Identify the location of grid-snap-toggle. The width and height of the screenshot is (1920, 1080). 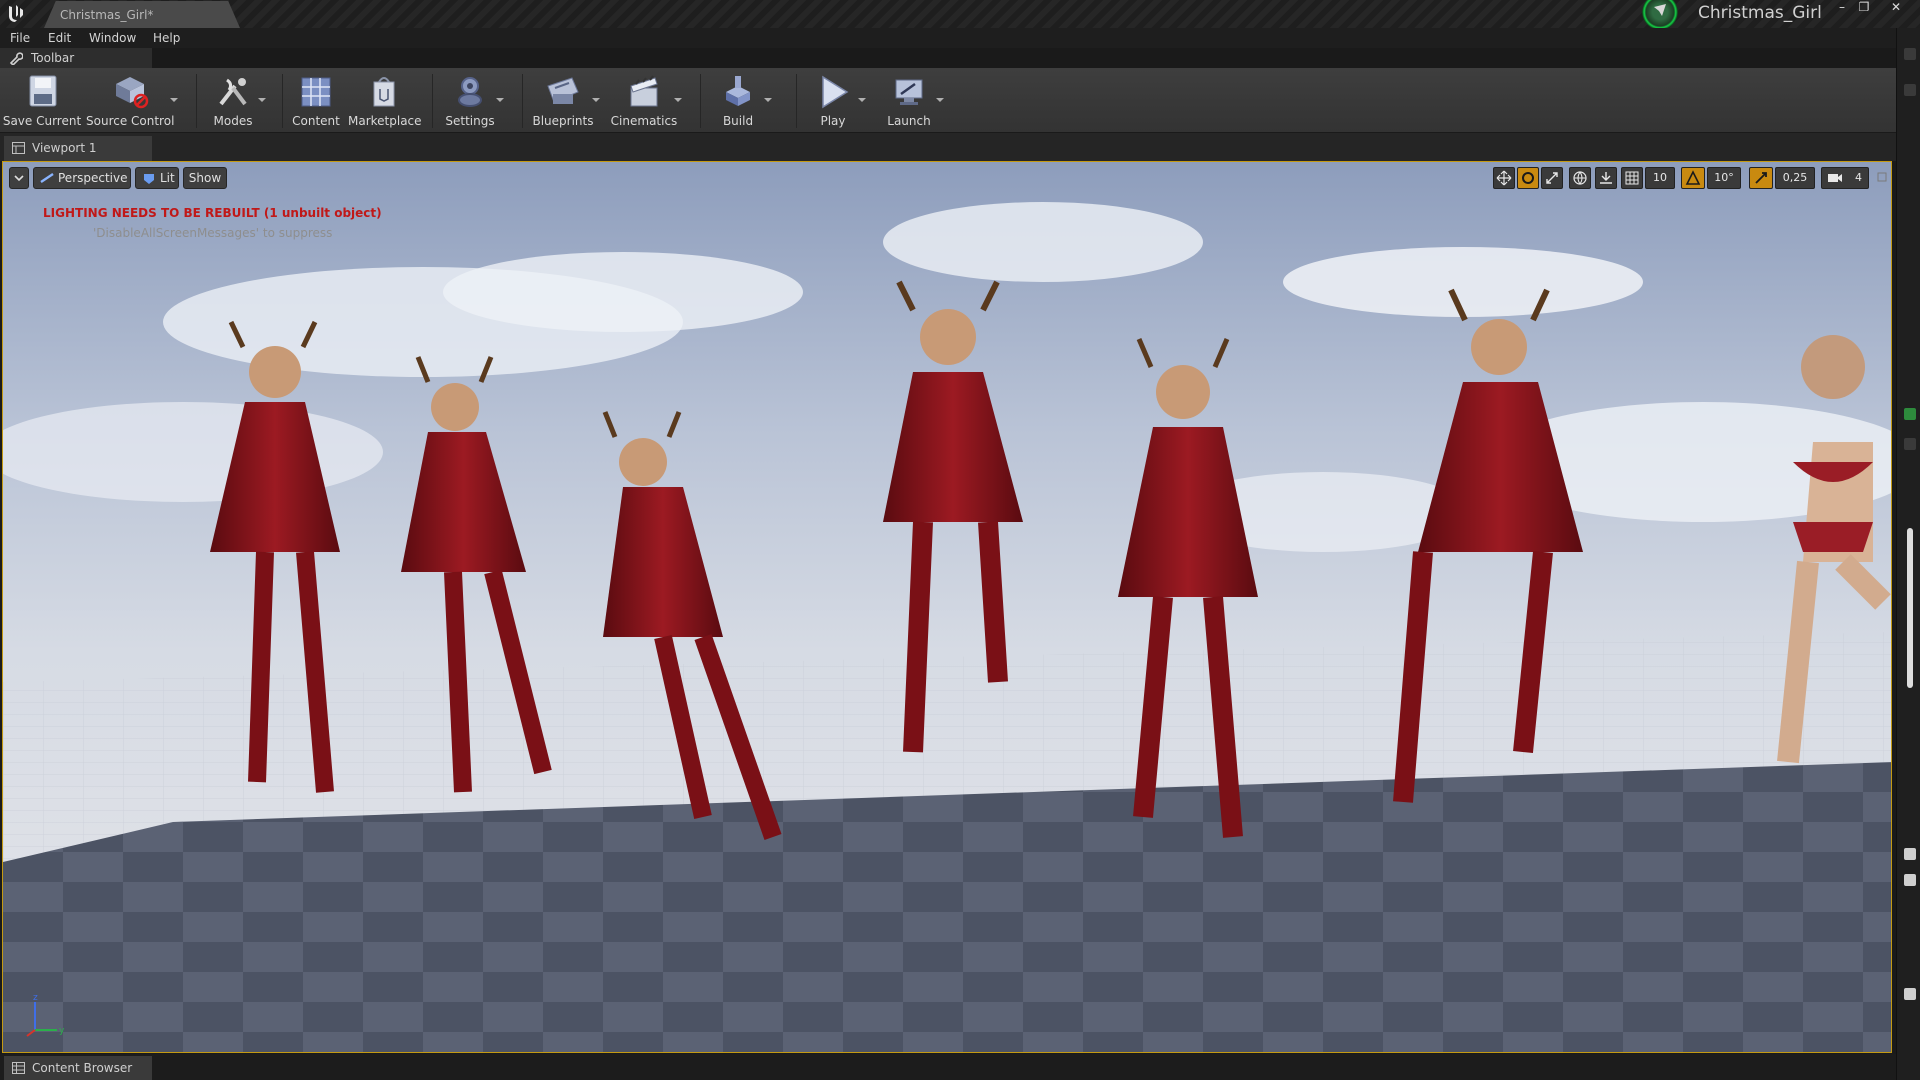
(1632, 178).